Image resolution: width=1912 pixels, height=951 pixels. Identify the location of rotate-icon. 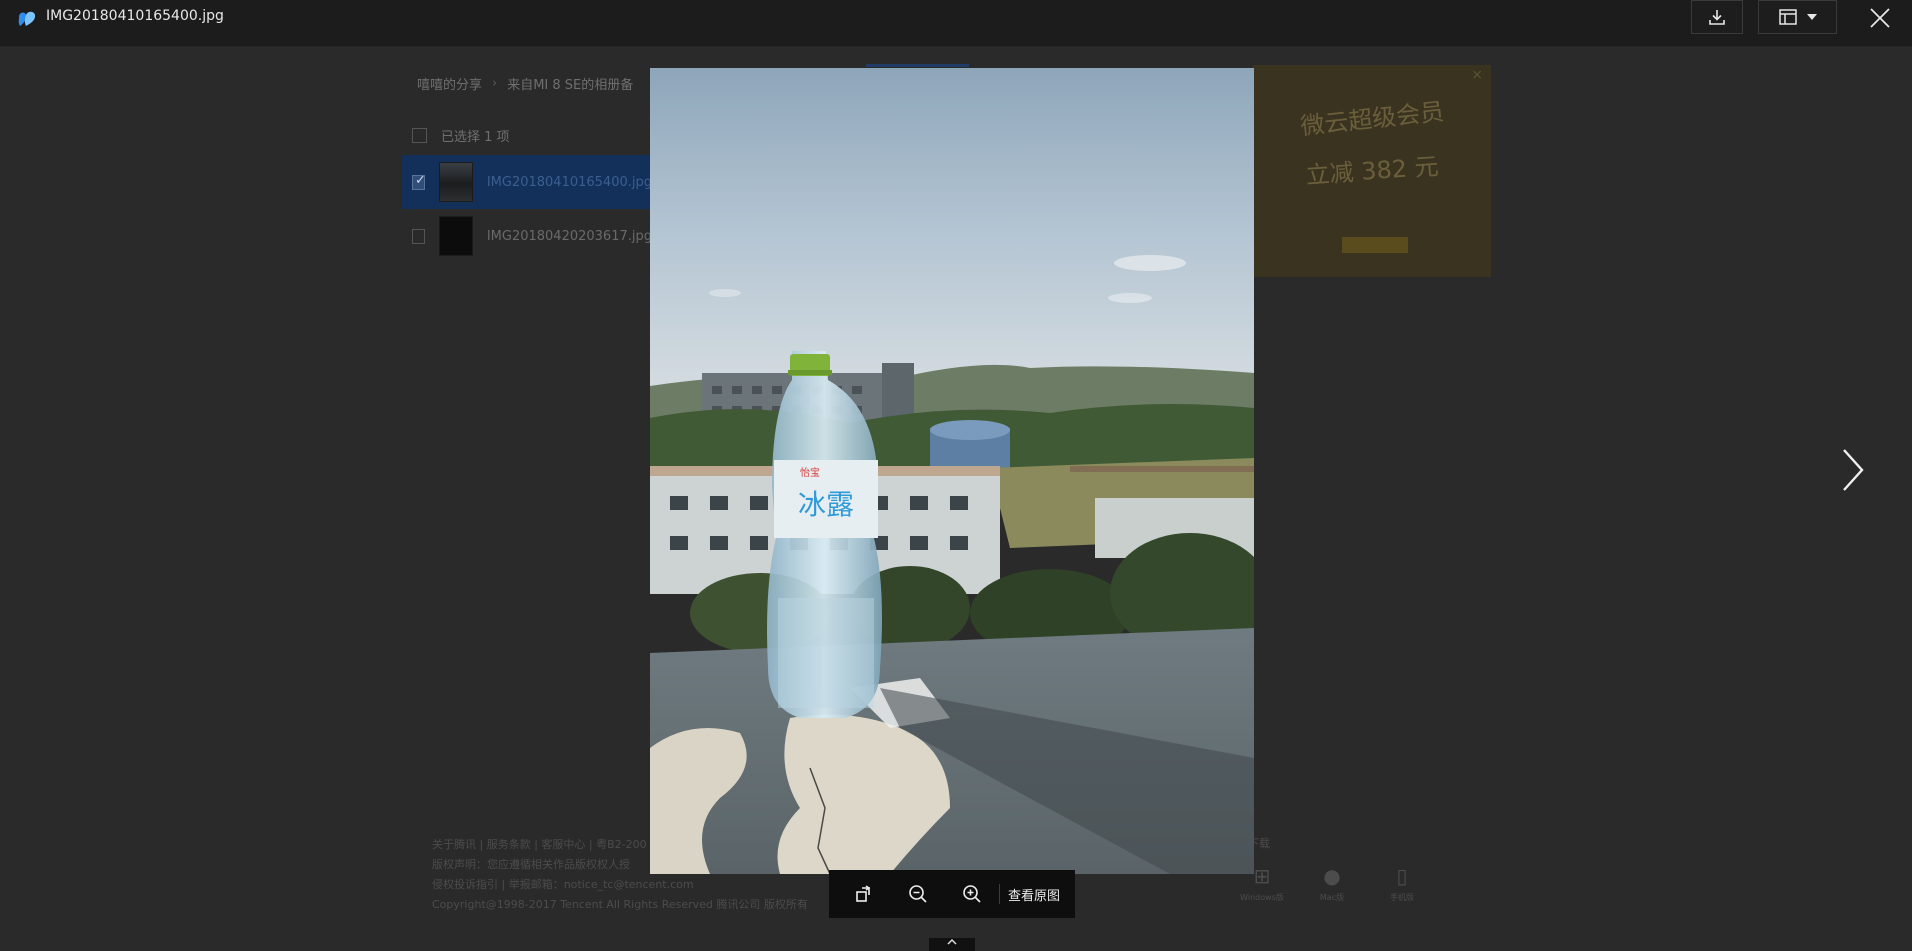
(863, 893).